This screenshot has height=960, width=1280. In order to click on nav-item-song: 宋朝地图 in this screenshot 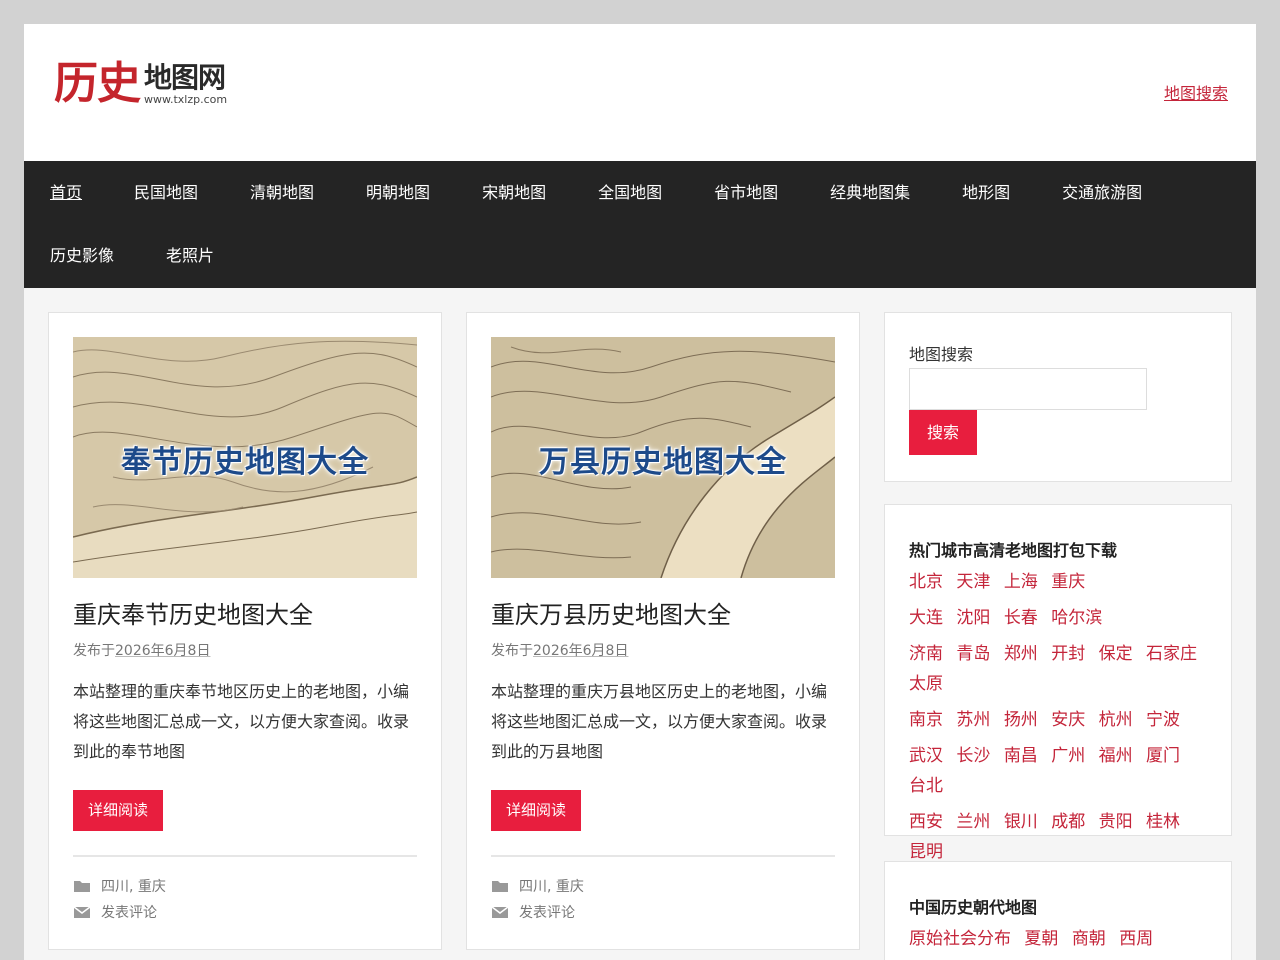, I will do `click(514, 192)`.